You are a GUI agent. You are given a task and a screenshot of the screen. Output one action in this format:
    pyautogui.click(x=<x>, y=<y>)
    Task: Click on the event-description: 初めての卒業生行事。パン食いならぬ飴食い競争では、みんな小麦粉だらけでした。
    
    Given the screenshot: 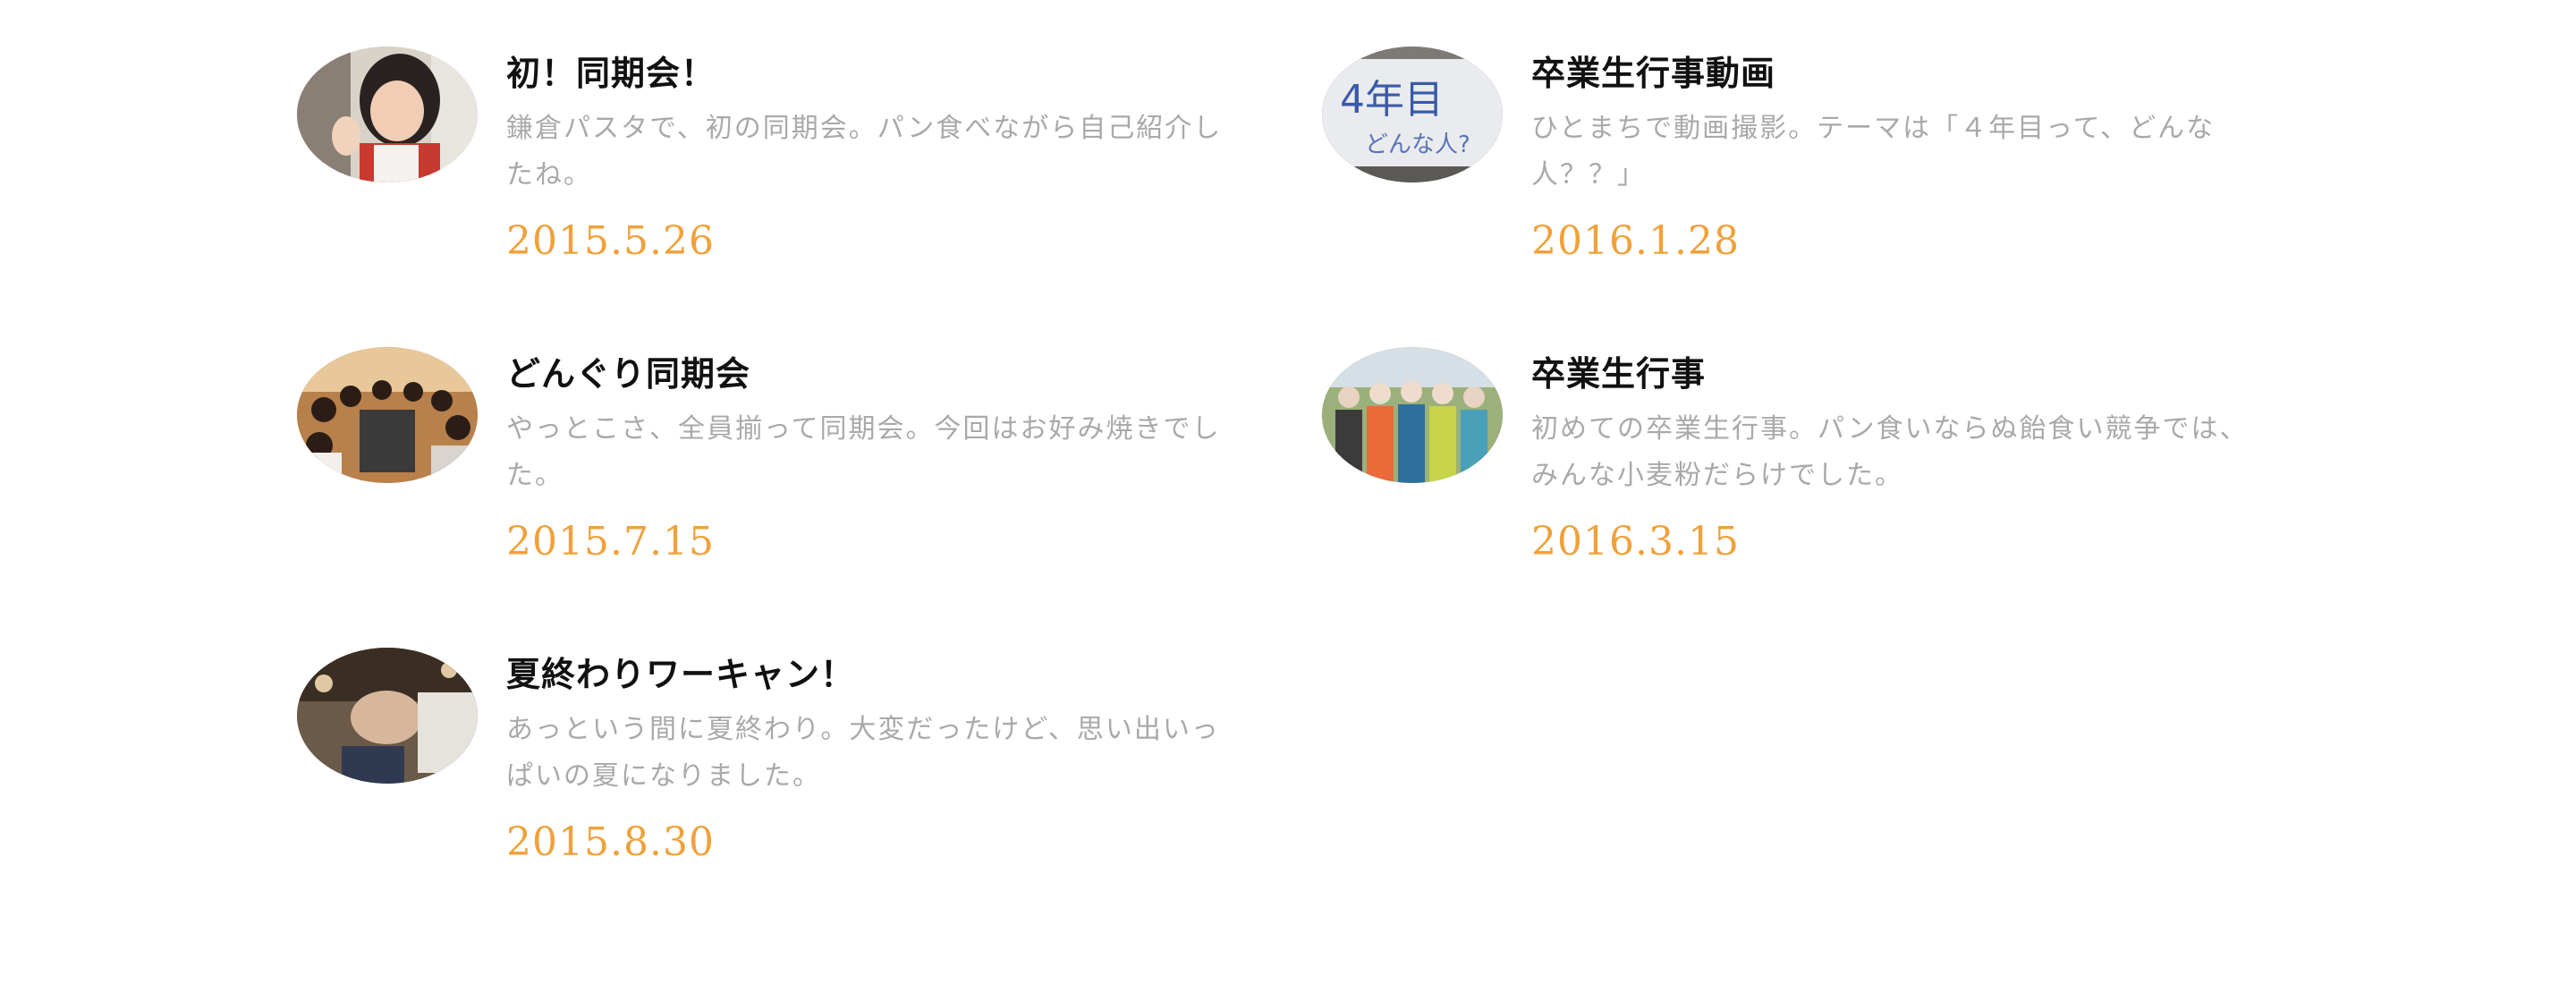 What is the action you would take?
    pyautogui.click(x=1890, y=452)
    